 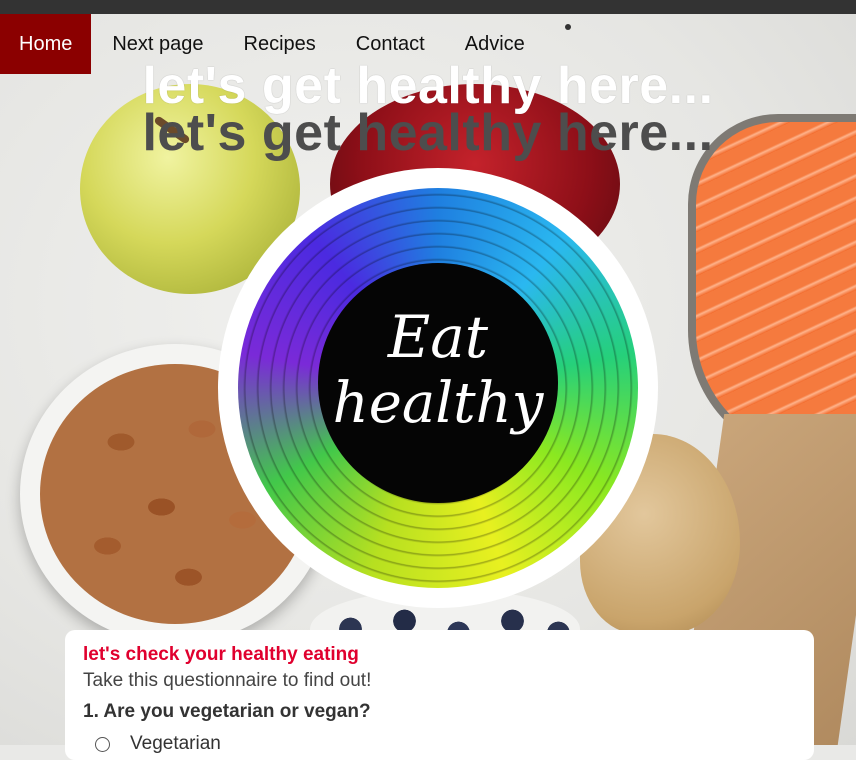 What do you see at coordinates (495, 44) in the screenshot?
I see `nav-advice: Advice` at bounding box center [495, 44].